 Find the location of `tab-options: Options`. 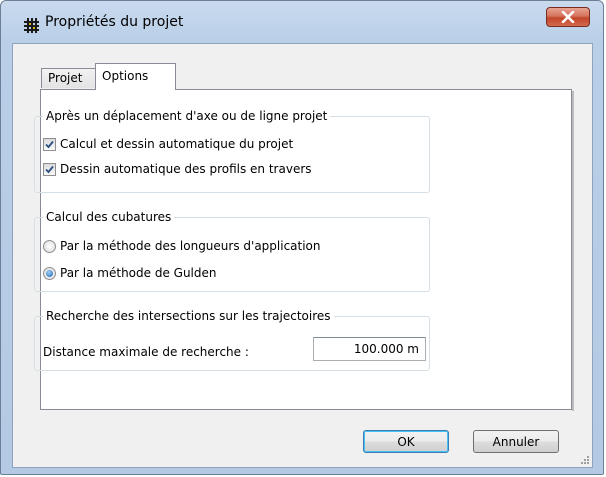

tab-options: Options is located at coordinates (135, 76).